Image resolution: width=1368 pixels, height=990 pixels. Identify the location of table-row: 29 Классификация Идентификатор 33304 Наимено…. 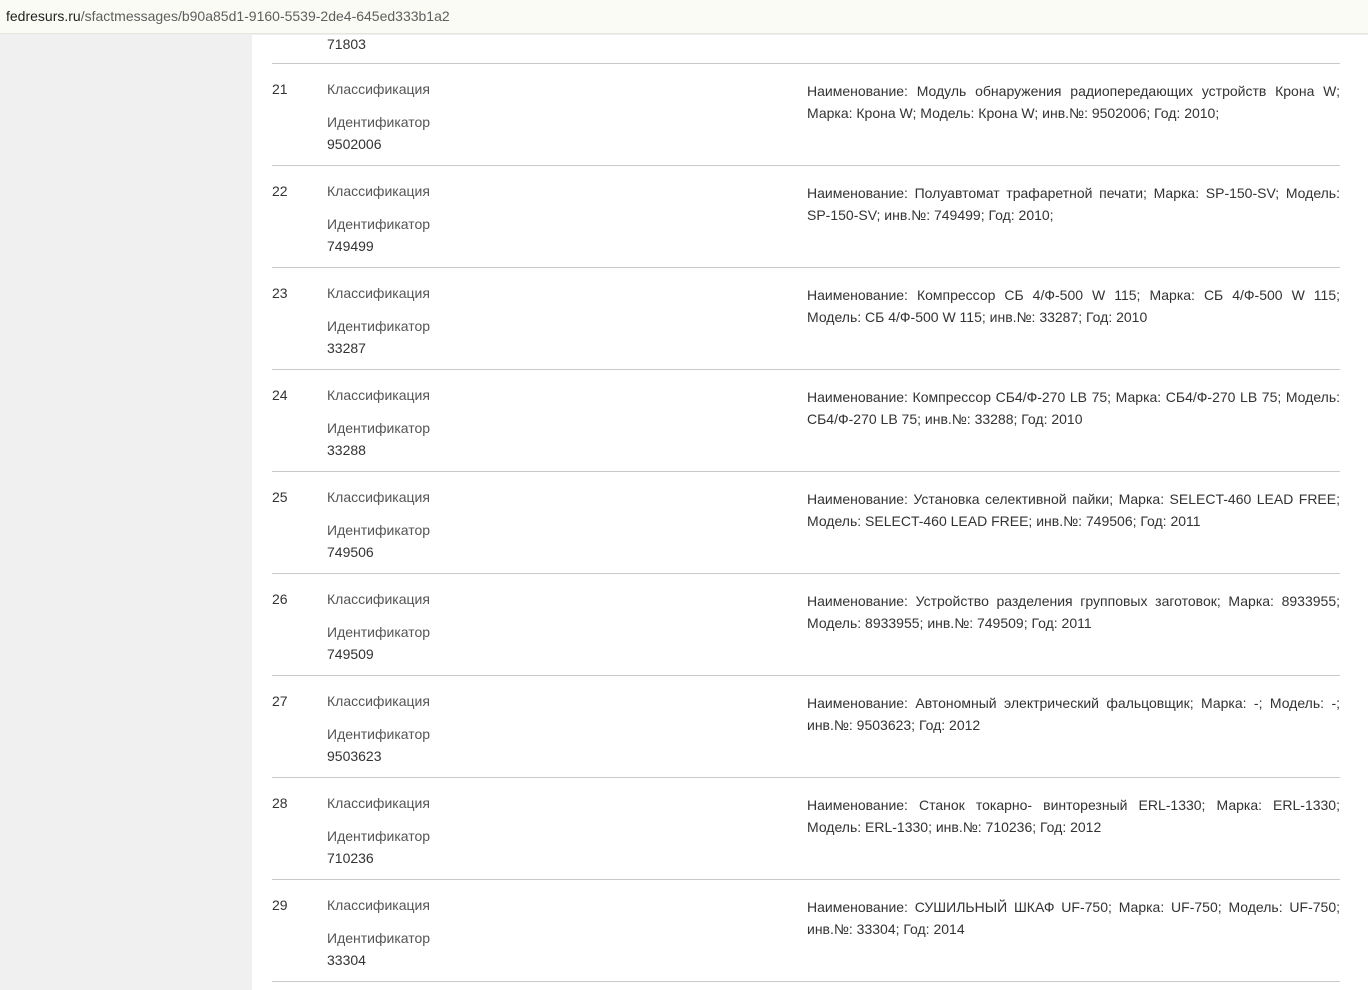
(806, 931).